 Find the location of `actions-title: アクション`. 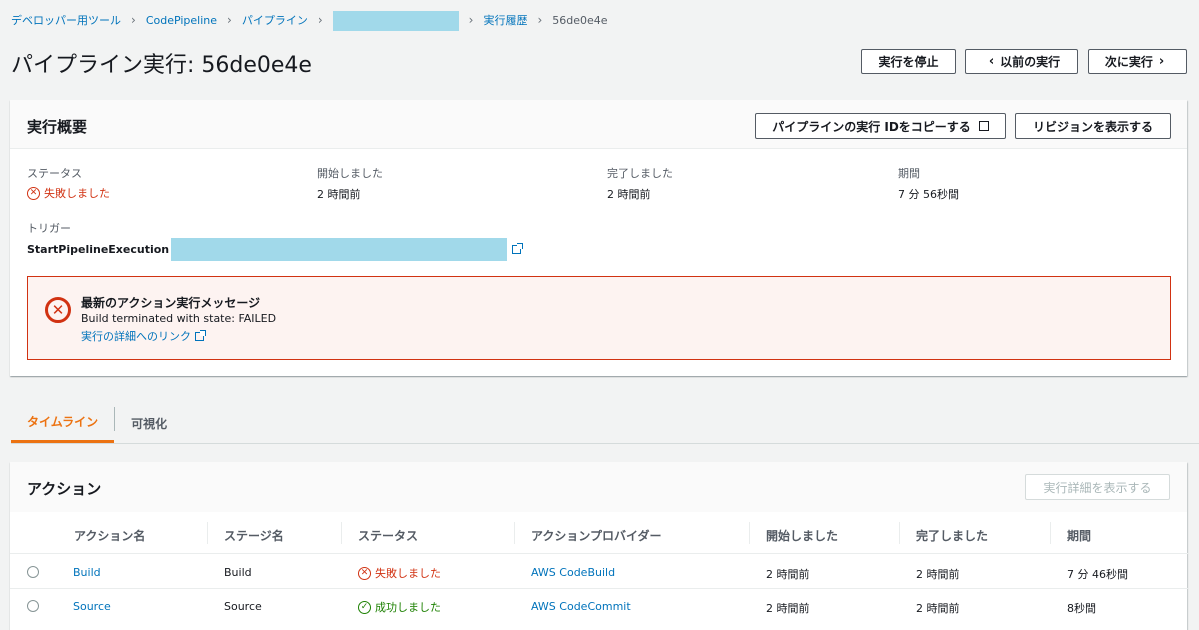

actions-title: アクション is located at coordinates (64, 489).